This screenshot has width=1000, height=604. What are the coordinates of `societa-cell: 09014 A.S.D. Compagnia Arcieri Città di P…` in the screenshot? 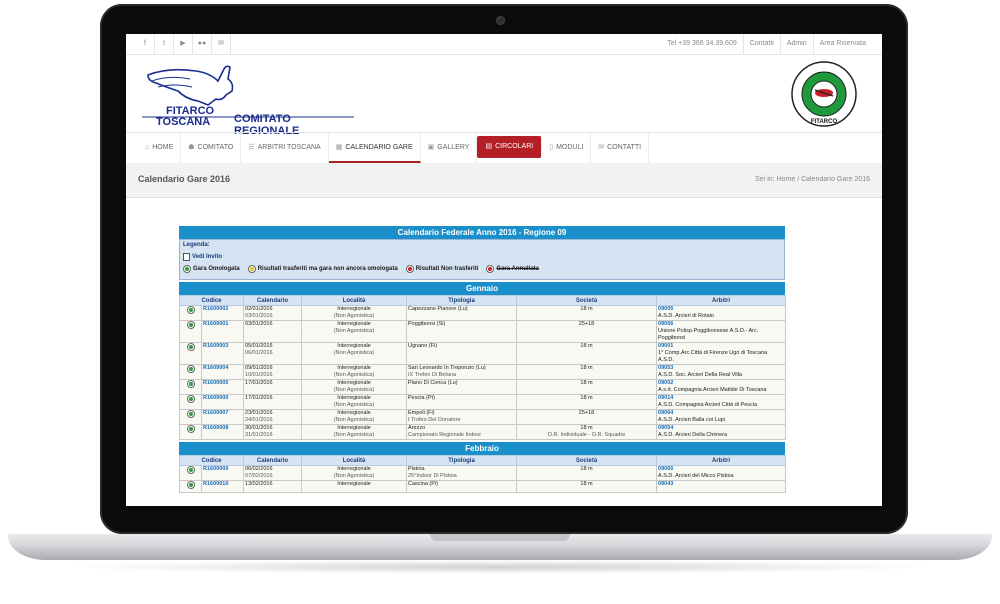 It's located at (721, 402).